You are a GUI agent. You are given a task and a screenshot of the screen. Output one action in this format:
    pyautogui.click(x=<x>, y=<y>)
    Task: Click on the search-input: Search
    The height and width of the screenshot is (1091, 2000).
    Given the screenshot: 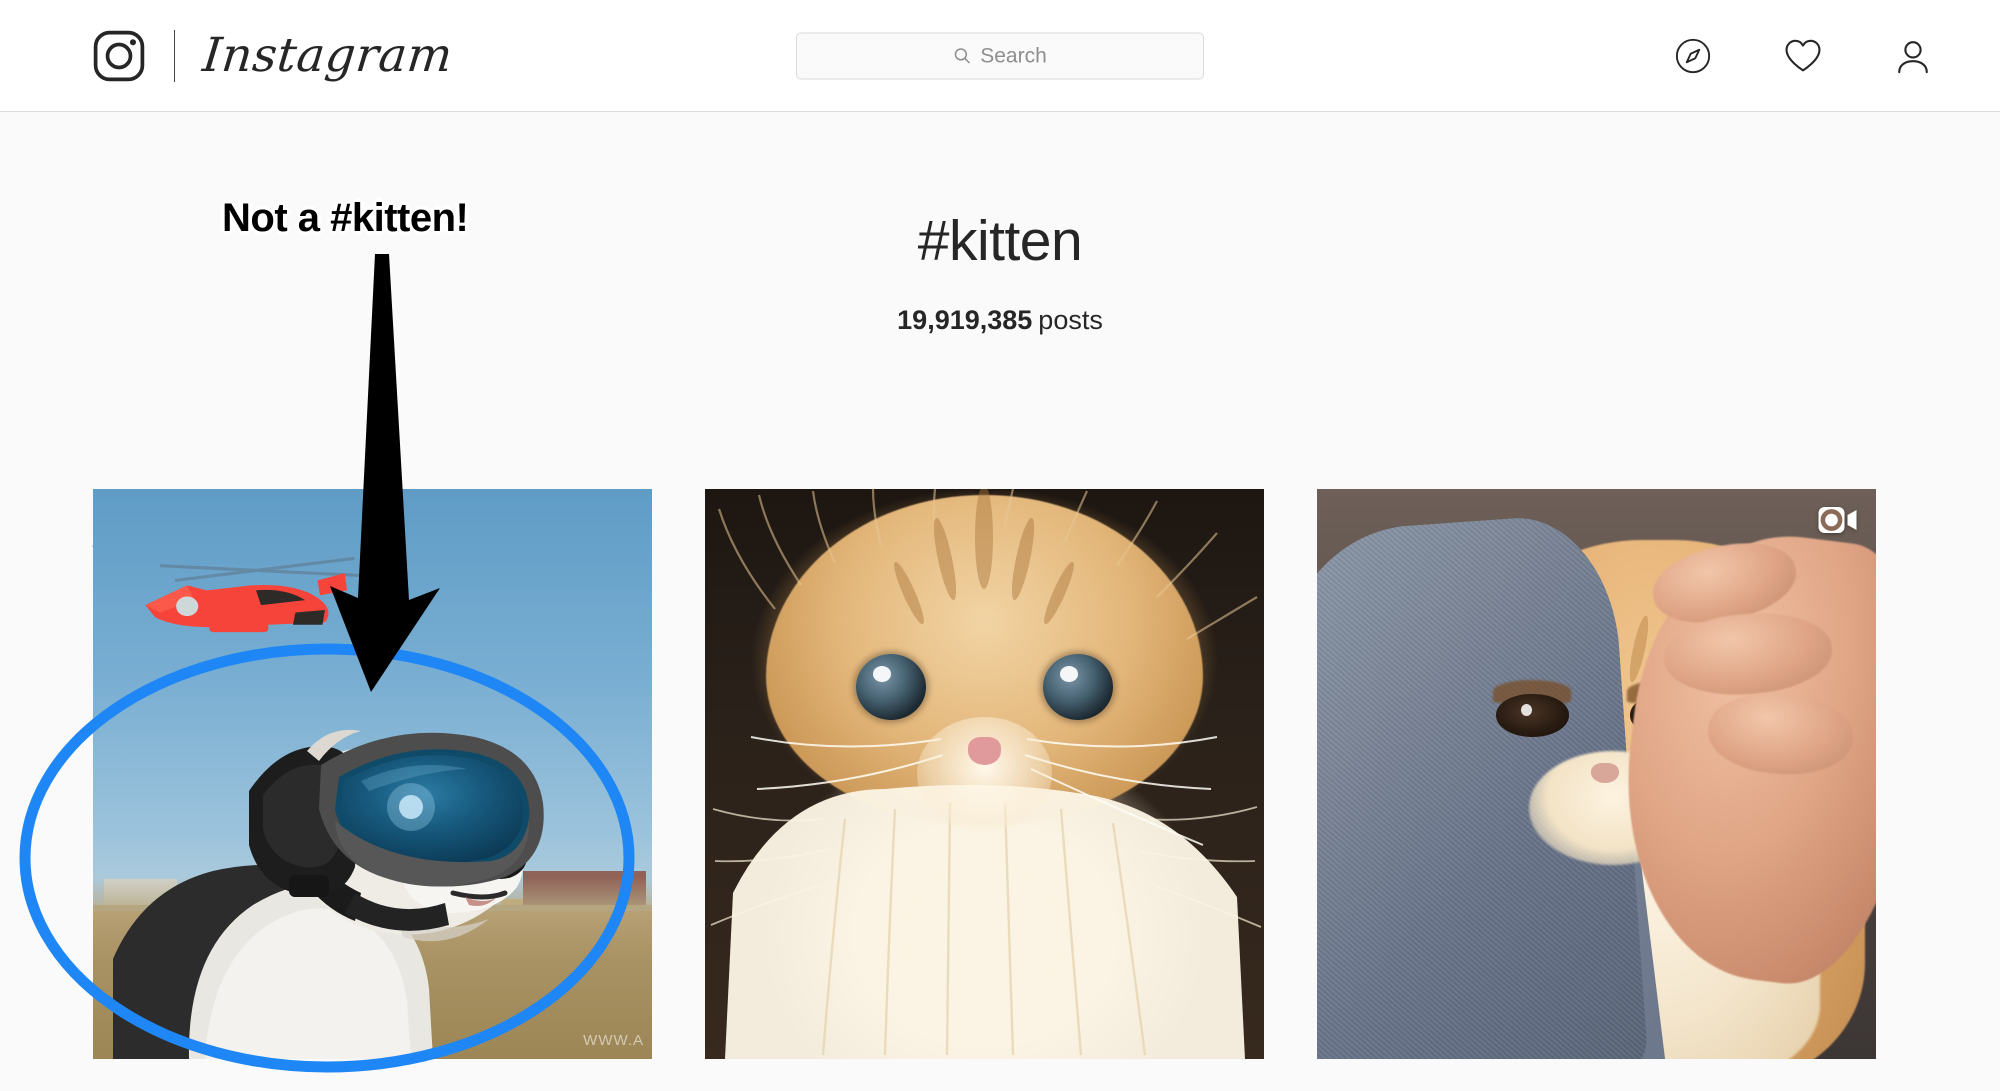 What is the action you would take?
    pyautogui.click(x=1000, y=55)
    